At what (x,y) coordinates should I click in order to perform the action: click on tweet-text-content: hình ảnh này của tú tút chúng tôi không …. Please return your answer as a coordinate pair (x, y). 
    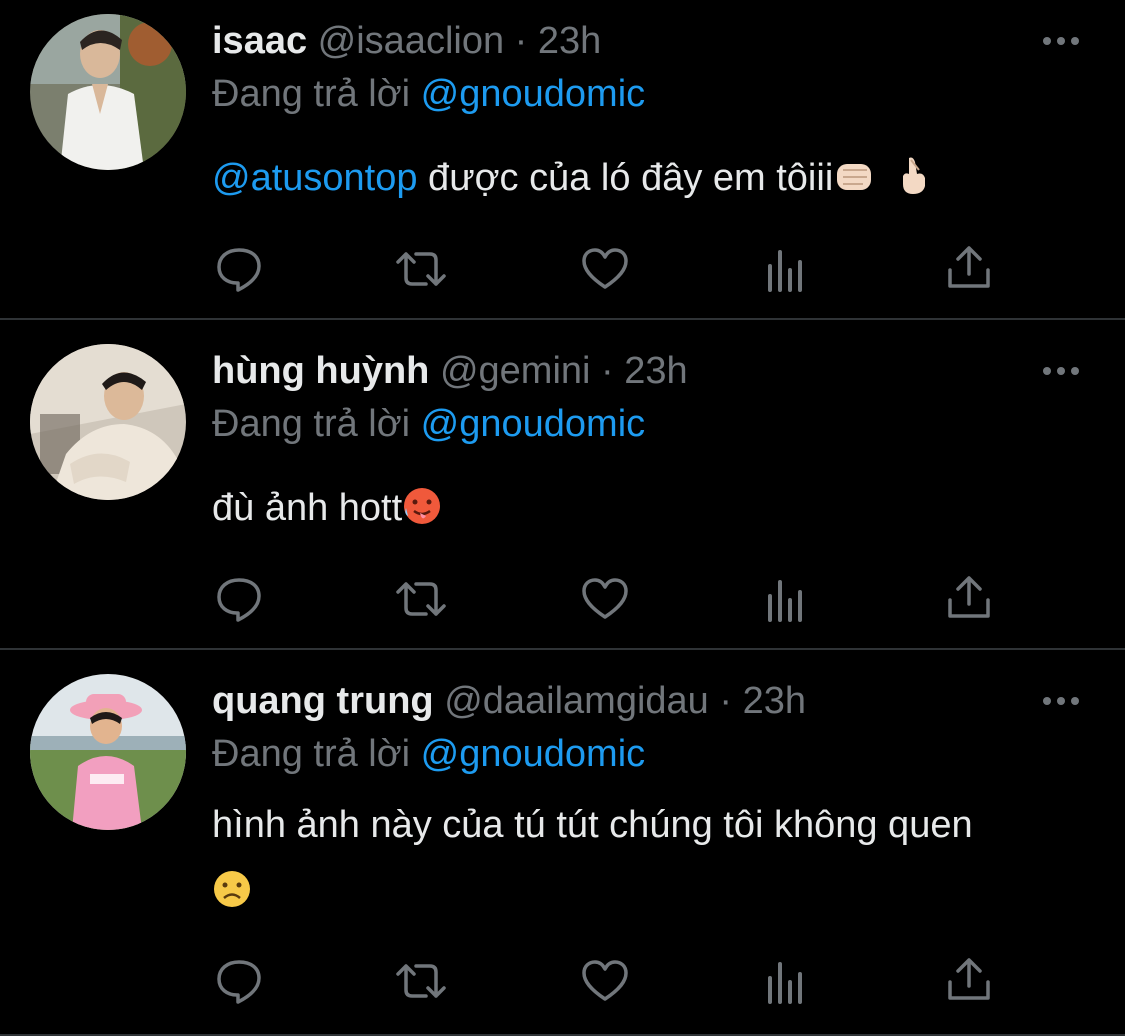
    Looking at the image, I should click on (592, 825).